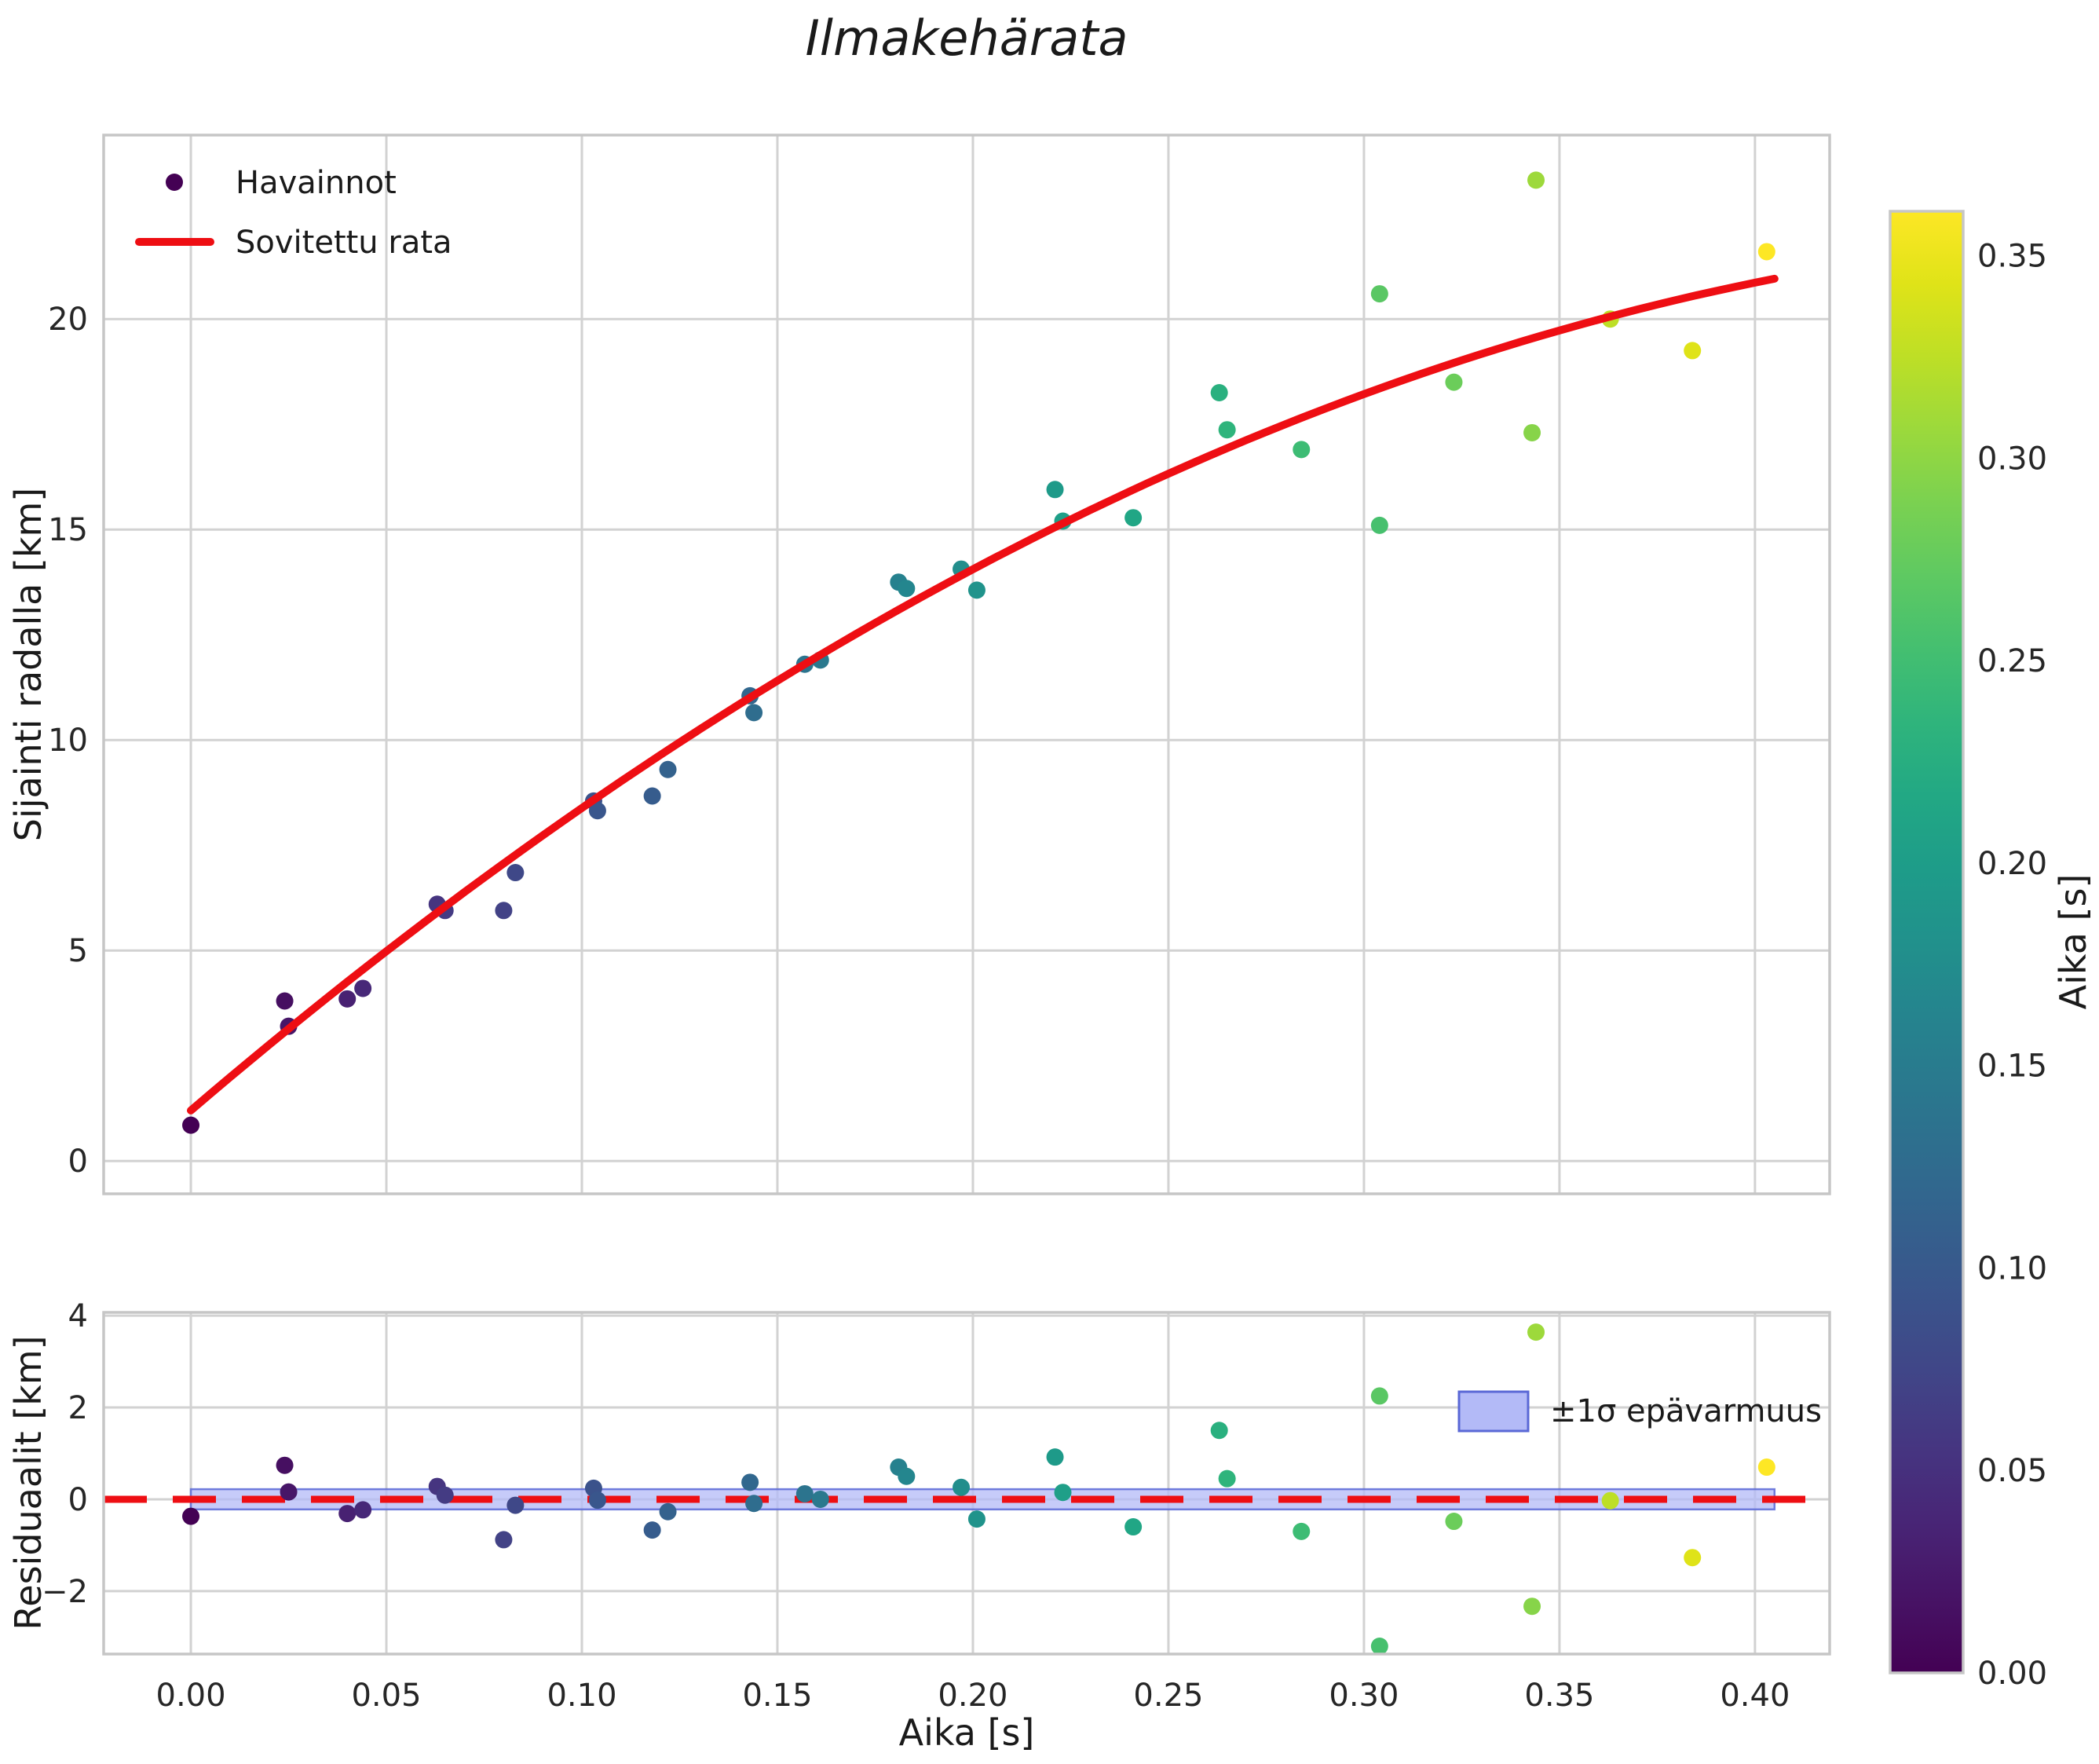 This screenshot has height=1764, width=2099. What do you see at coordinates (972, 1696) in the screenshot?
I see `x-tick-label: 0.20` at bounding box center [972, 1696].